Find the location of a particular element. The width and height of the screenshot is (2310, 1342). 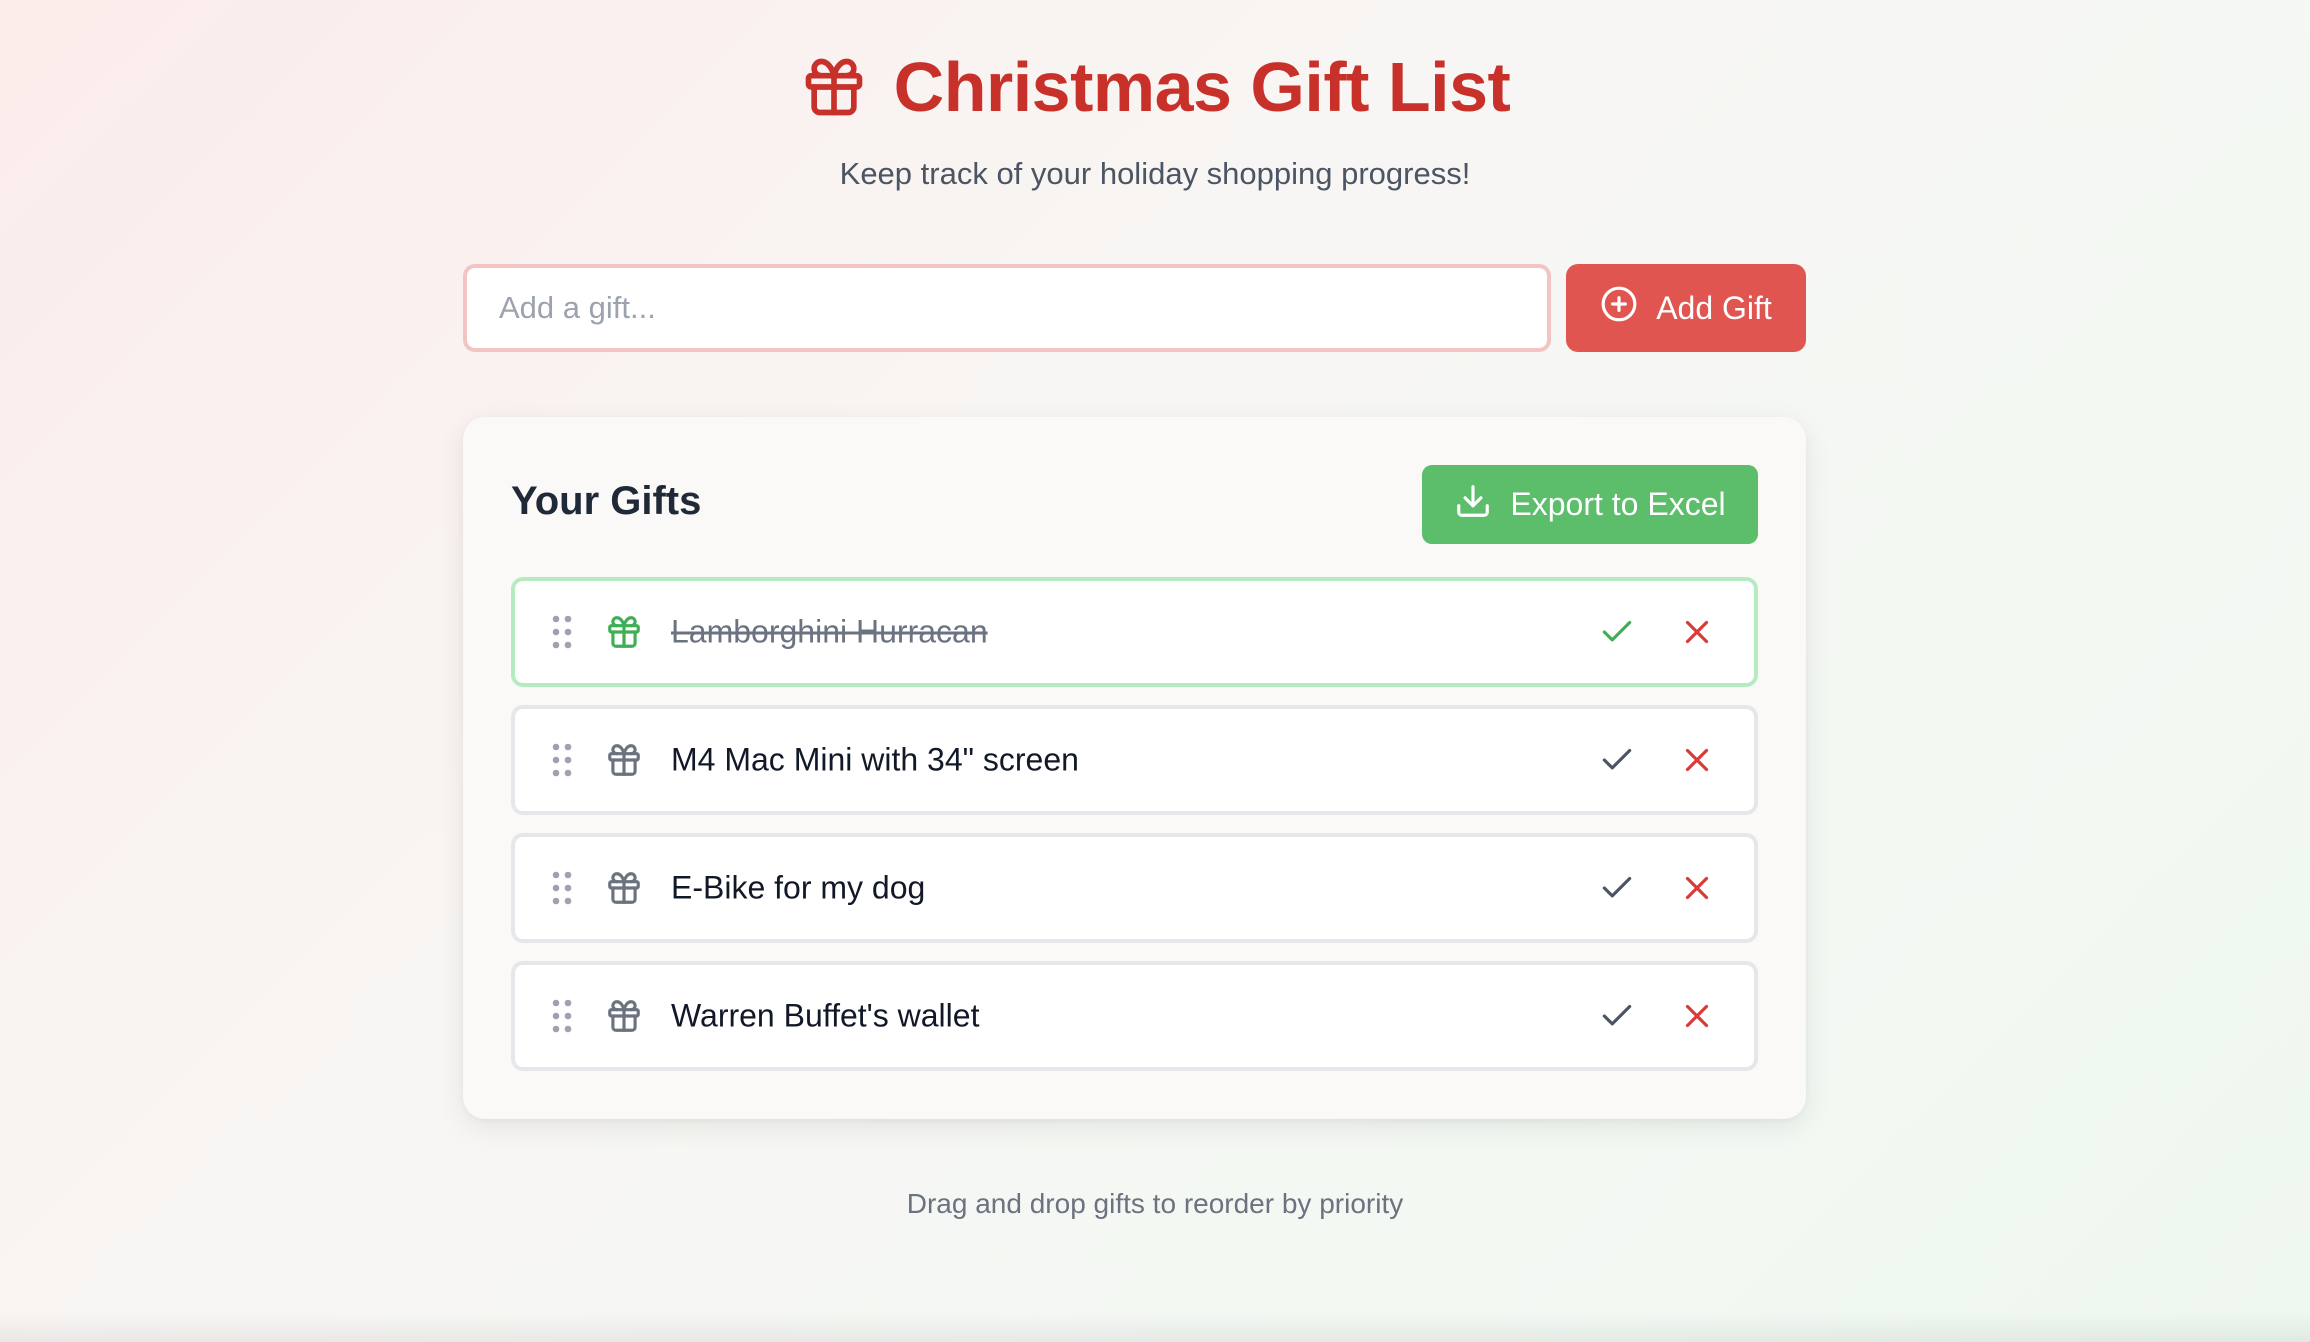

gift-name: M4 Mac Mini with 34" screen is located at coordinates (875, 759).